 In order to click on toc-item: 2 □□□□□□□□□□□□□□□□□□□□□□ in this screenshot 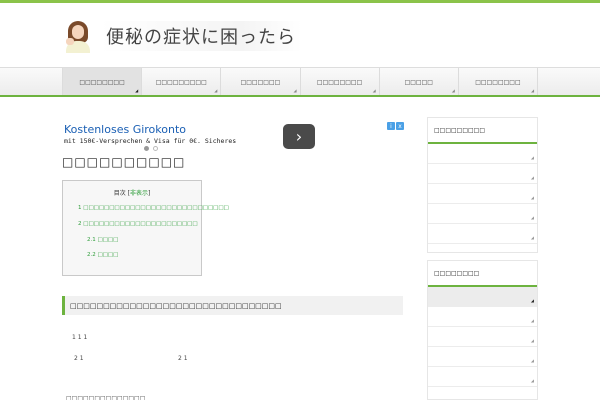, I will do `click(138, 224)`.